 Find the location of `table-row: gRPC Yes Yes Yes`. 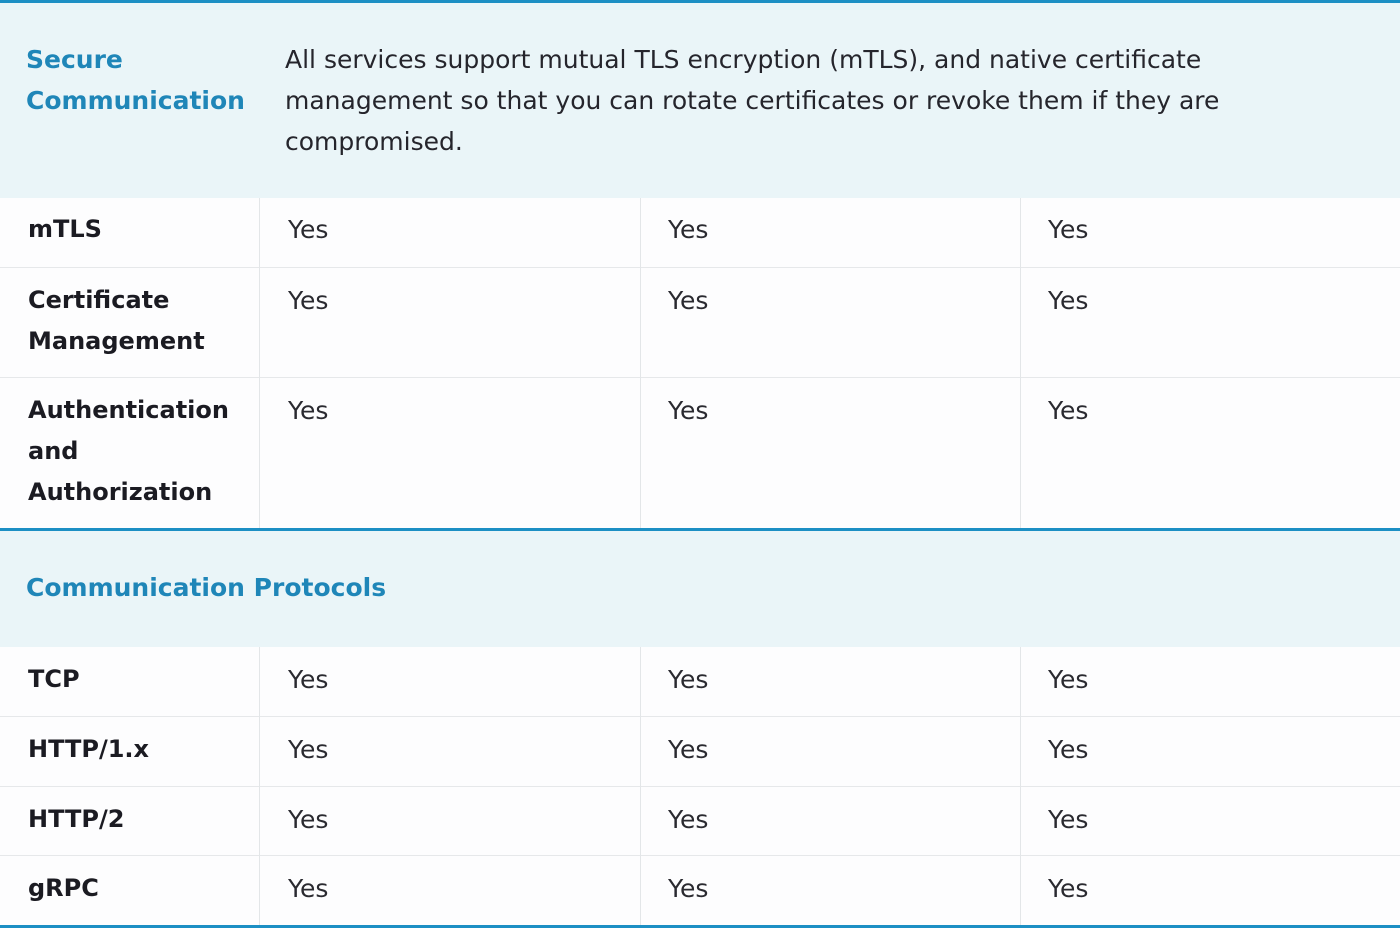

table-row: gRPC Yes Yes Yes is located at coordinates (700, 890).